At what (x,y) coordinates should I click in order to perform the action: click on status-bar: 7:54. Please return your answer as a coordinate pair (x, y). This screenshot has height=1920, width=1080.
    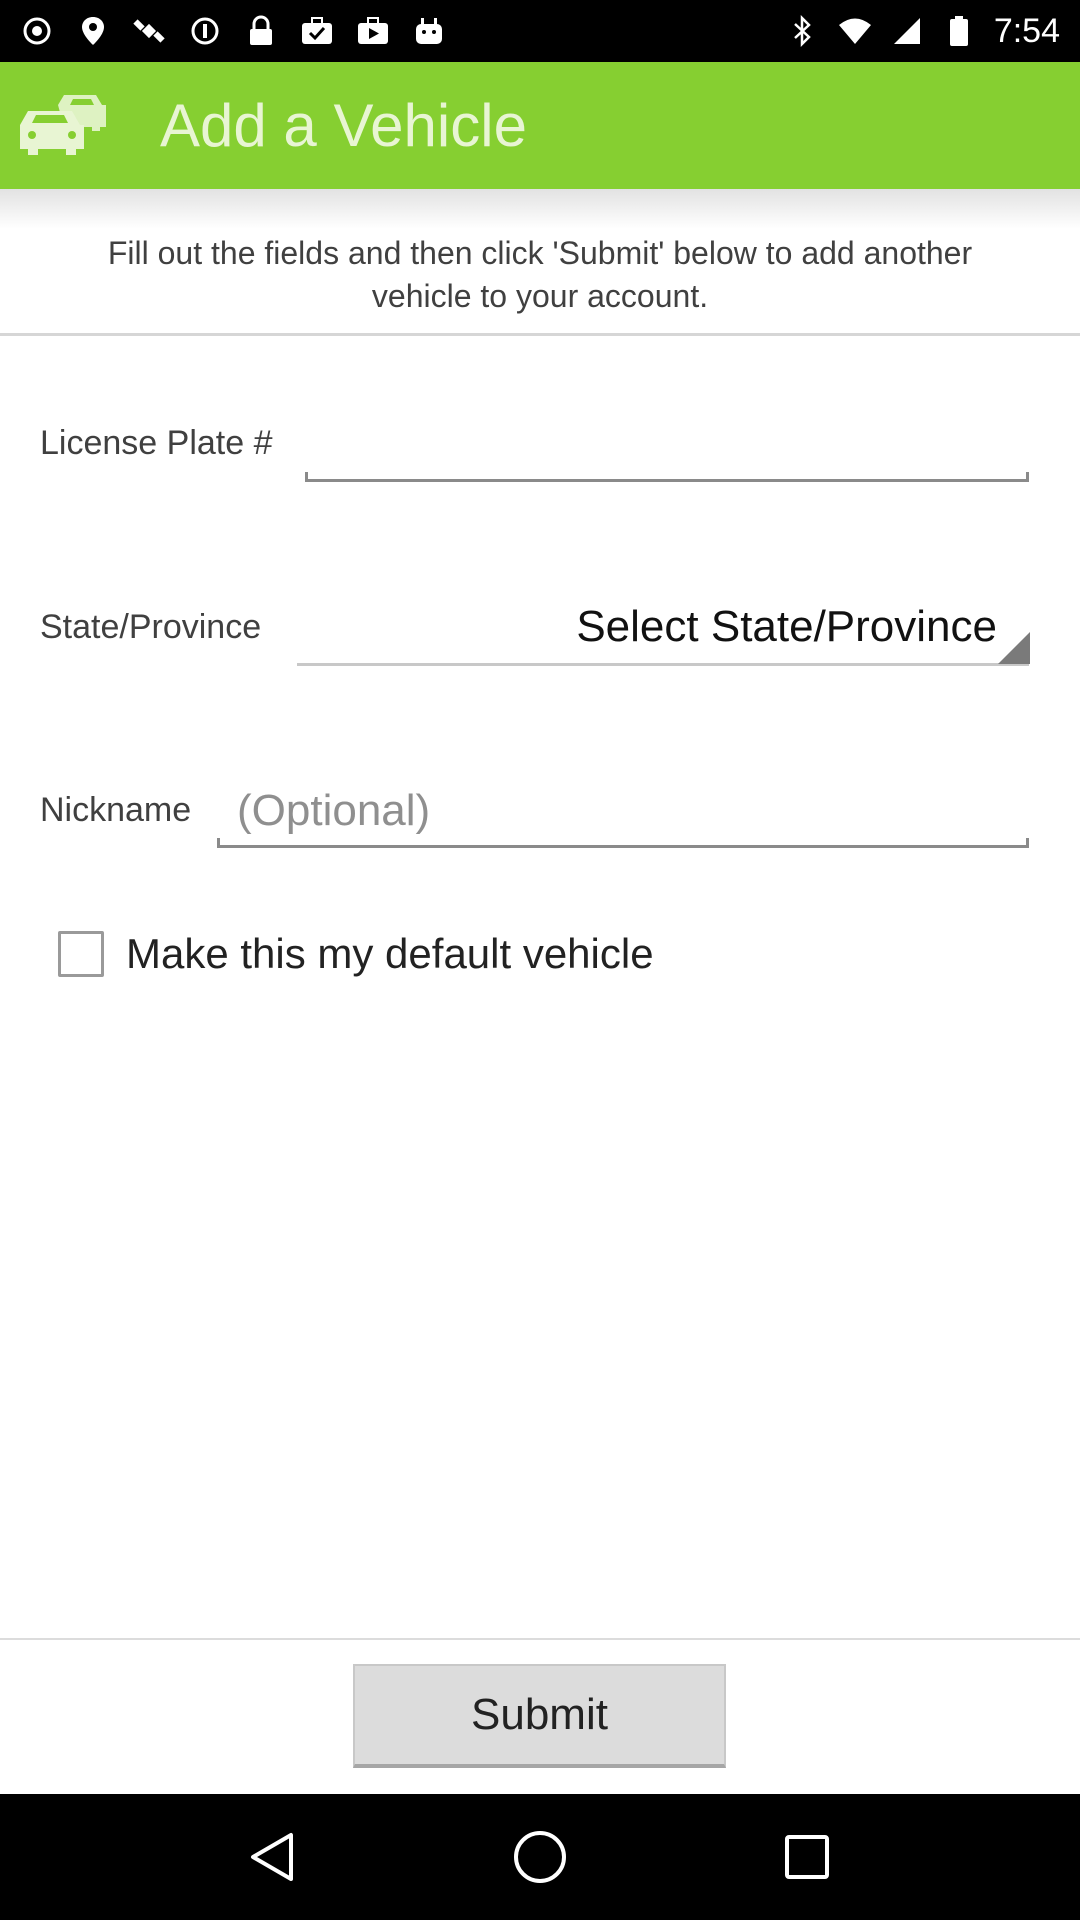
    Looking at the image, I should click on (540, 31).